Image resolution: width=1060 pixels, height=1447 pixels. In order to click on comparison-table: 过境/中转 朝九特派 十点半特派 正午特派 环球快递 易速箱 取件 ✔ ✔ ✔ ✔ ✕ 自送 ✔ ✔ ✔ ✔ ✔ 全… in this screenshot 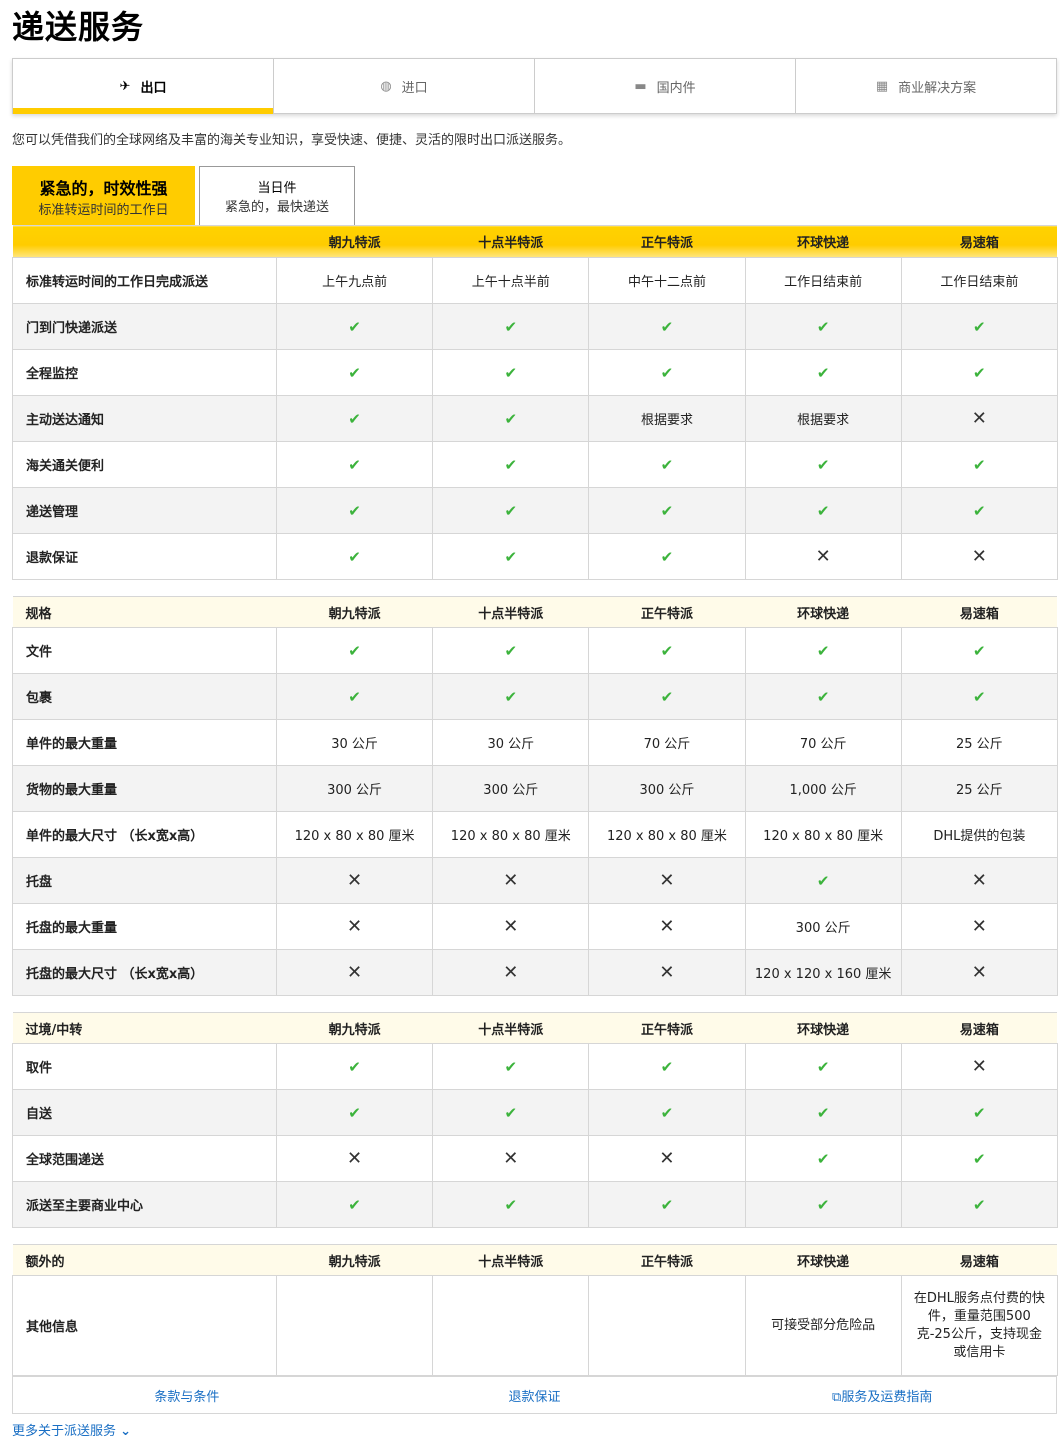, I will do `click(535, 1120)`.